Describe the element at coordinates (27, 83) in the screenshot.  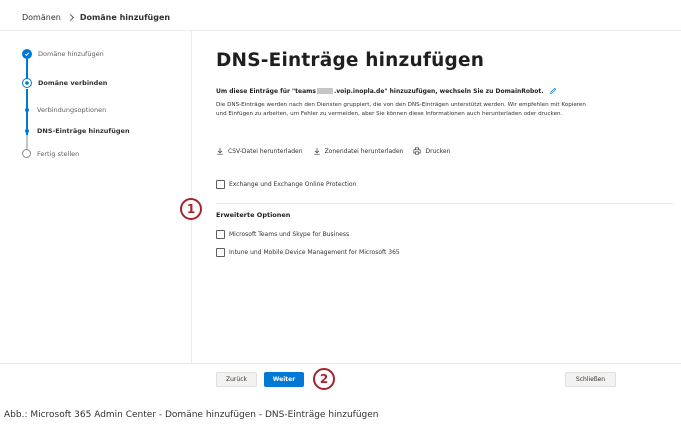
I see `active-step-icon` at that location.